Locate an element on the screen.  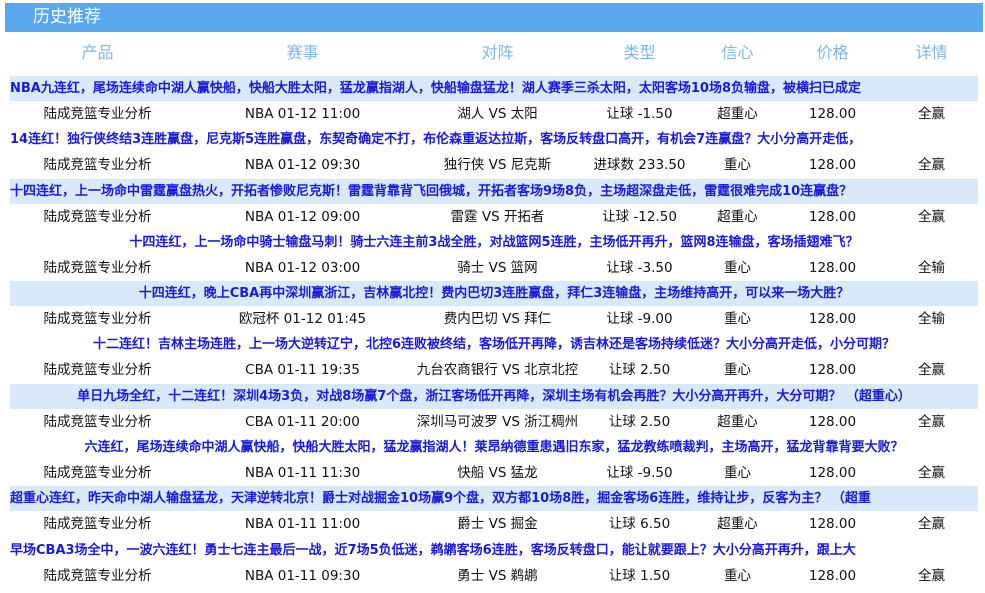
cell-teams: 勇士 VS 鹈鹕 is located at coordinates (497, 575).